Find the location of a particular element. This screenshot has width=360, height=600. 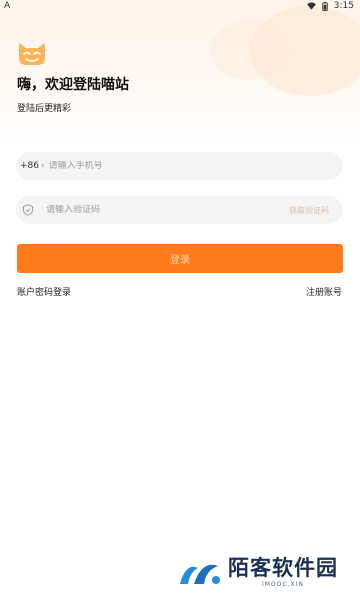

watermark: 陌客软件园 IMOOC.XIN is located at coordinates (264, 574).